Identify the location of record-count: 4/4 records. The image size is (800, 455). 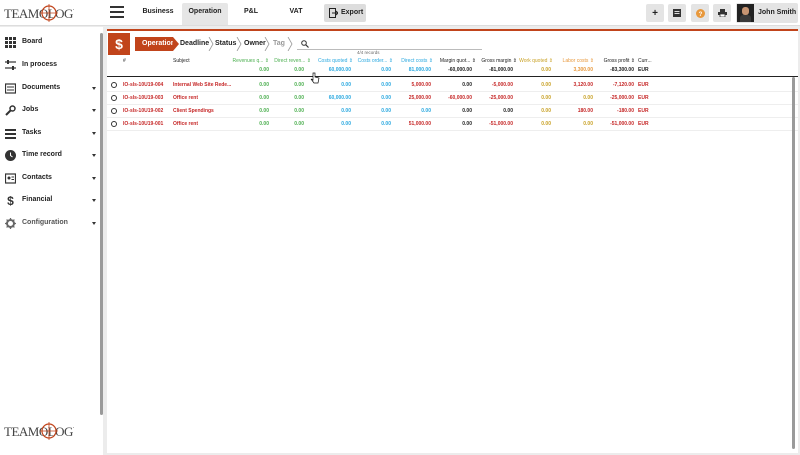
(368, 52).